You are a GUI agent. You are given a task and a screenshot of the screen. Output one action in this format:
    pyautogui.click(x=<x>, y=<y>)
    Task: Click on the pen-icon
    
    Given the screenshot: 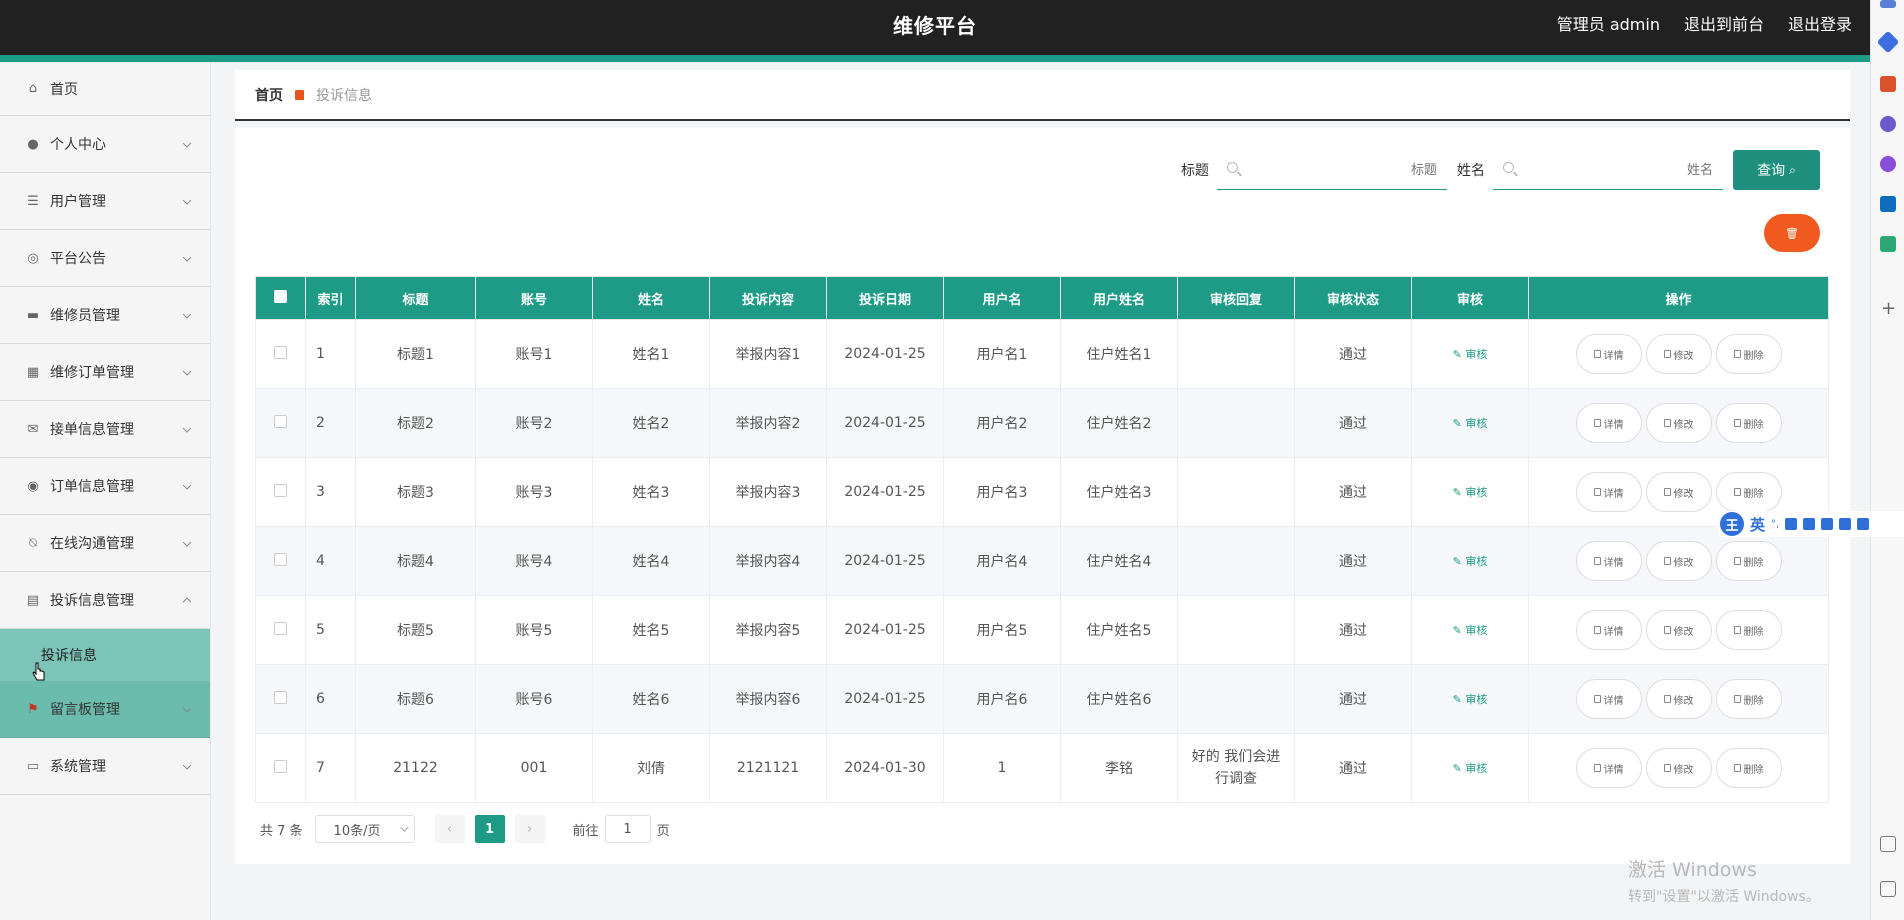 What is the action you would take?
    pyautogui.click(x=1791, y=524)
    